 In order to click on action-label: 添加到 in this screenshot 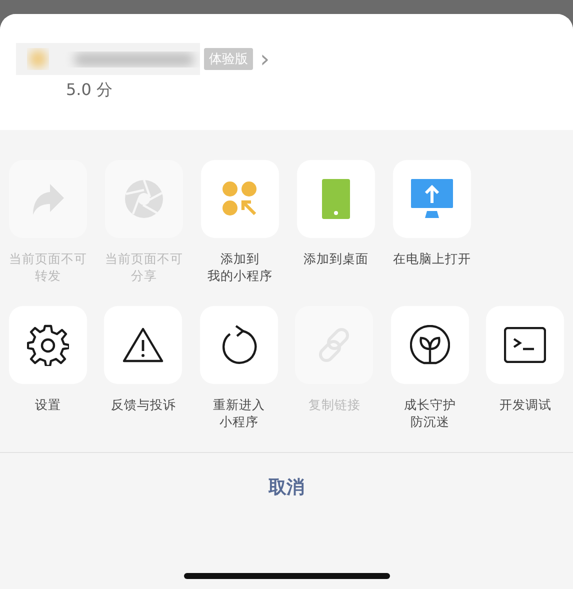, I will do `click(240, 258)`.